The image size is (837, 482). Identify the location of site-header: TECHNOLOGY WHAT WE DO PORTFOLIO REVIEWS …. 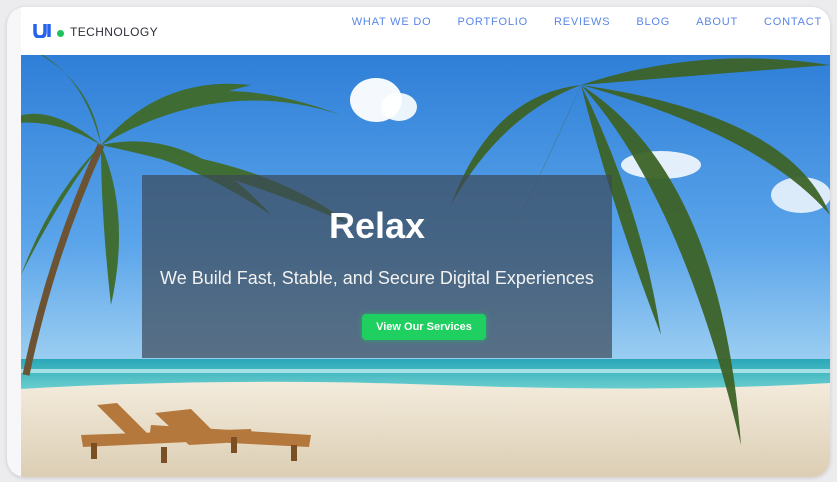
(425, 31).